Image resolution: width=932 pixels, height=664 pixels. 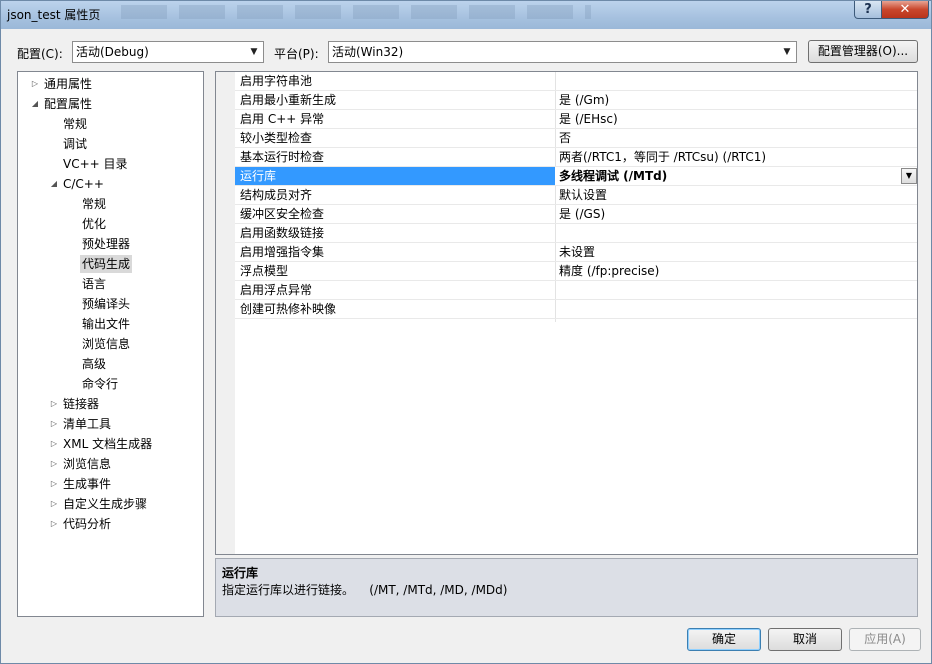 I want to click on property-value: 未设置, so click(x=577, y=252).